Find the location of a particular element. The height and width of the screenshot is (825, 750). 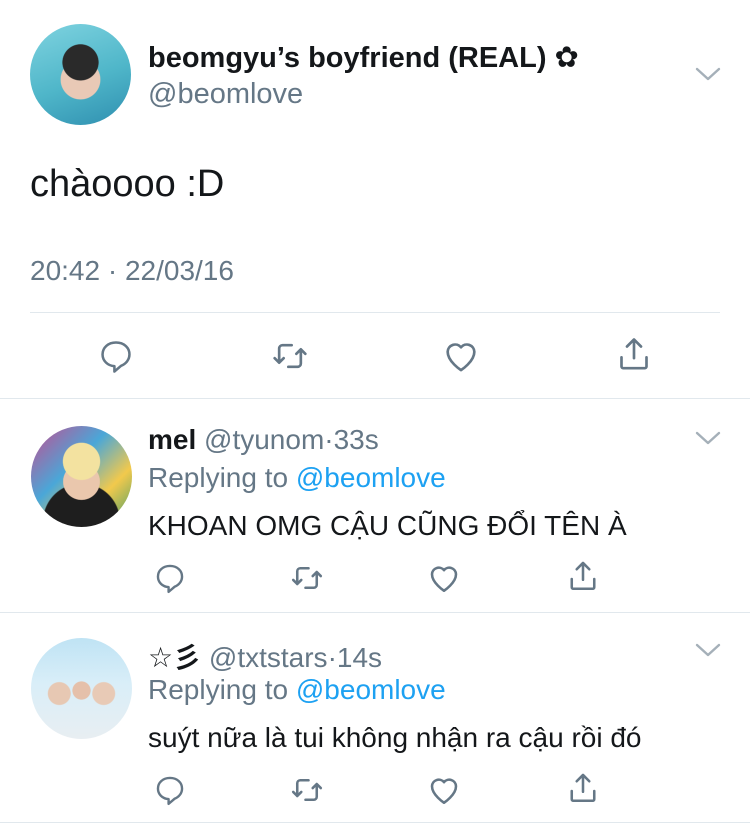

reply-text: suýt nữa là tui không nhận ra cậu rồi đó is located at coordinates (395, 737).